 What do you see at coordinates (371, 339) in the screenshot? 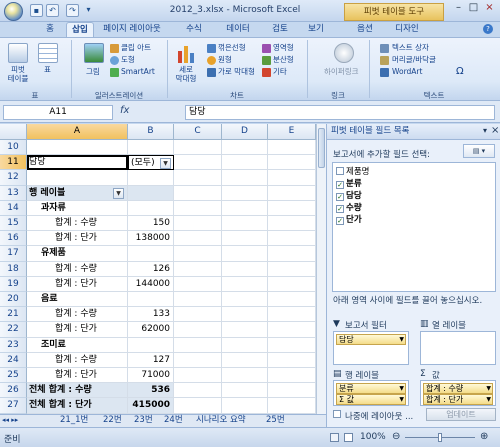
I see `filter-item-owner: 담당 ▼` at bounding box center [371, 339].